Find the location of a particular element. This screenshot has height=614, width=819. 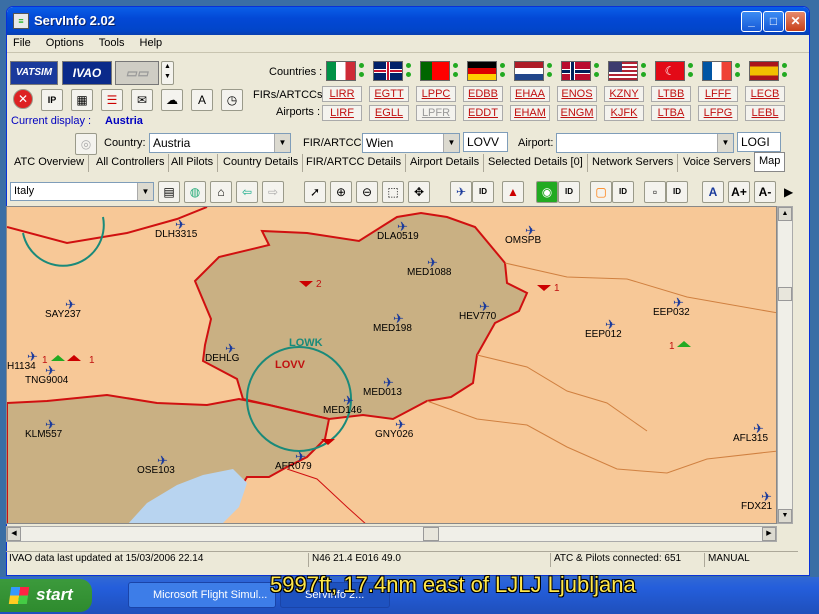

font-larger-icon: A+ is located at coordinates (739, 192).